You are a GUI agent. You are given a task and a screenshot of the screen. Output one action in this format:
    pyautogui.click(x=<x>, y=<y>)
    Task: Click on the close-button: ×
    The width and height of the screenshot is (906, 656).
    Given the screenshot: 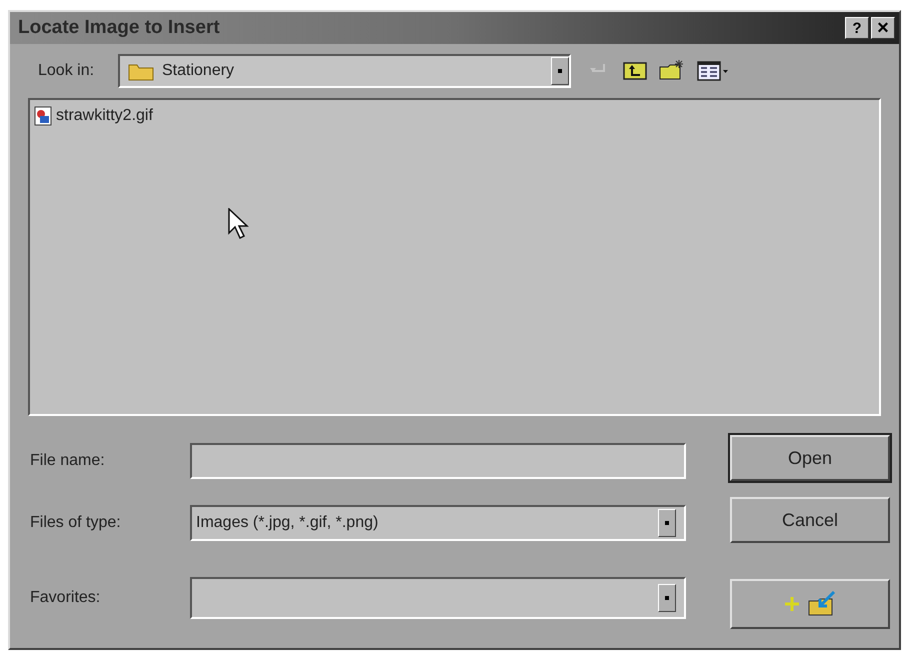 What is the action you would take?
    pyautogui.click(x=883, y=28)
    